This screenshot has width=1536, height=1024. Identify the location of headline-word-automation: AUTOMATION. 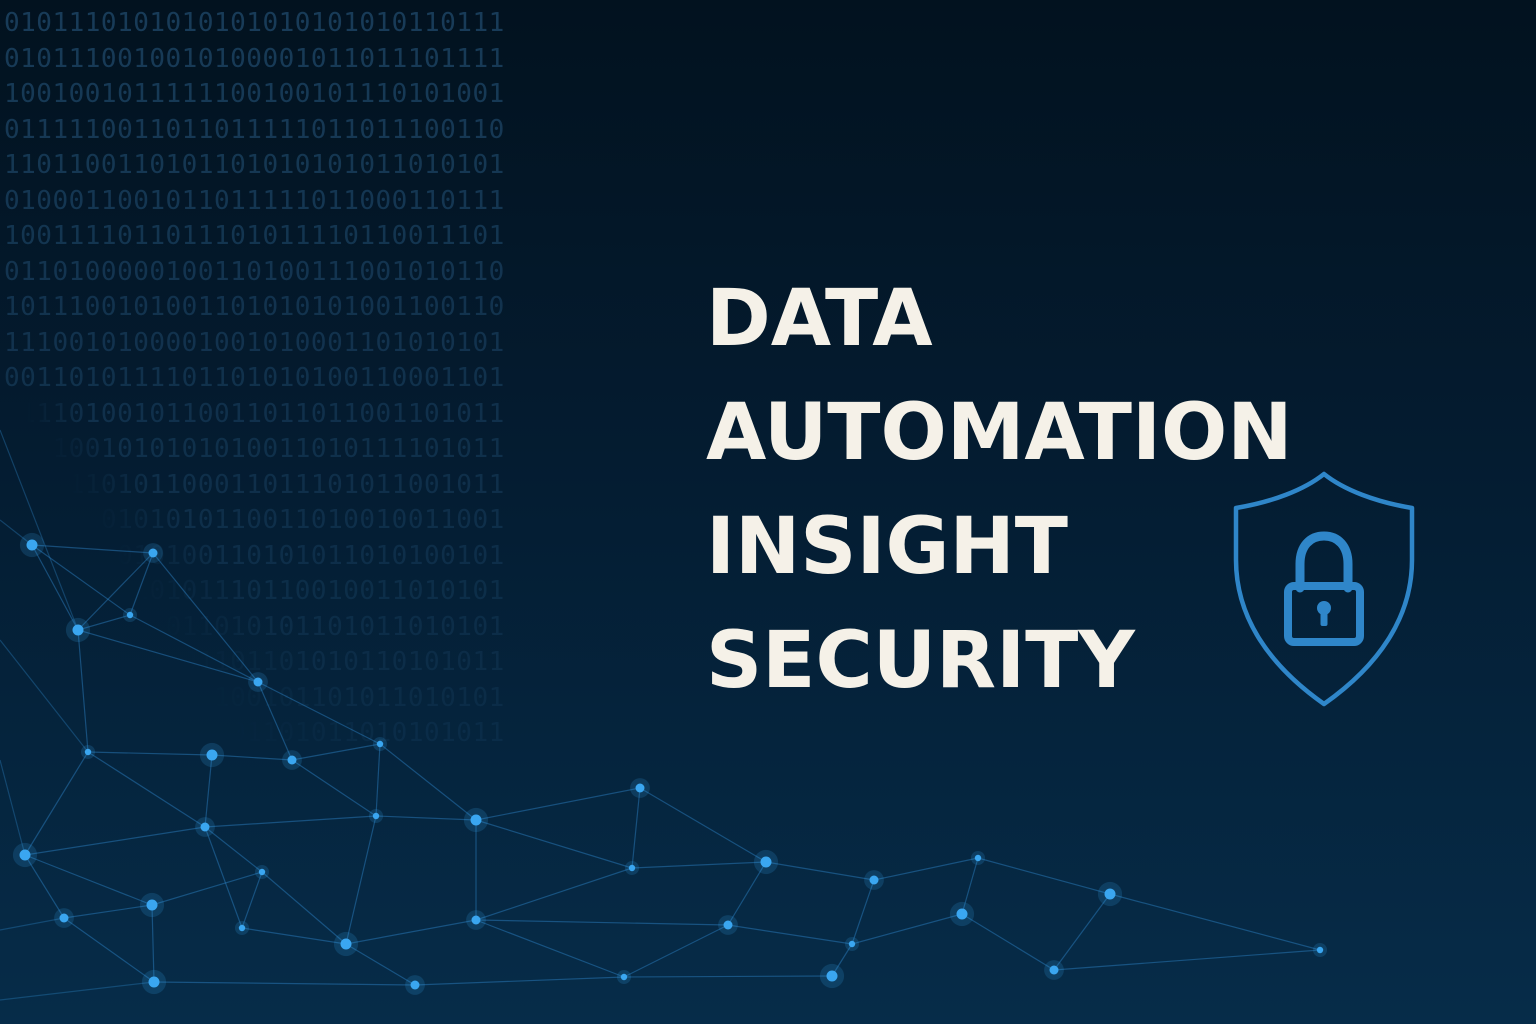
(999, 433).